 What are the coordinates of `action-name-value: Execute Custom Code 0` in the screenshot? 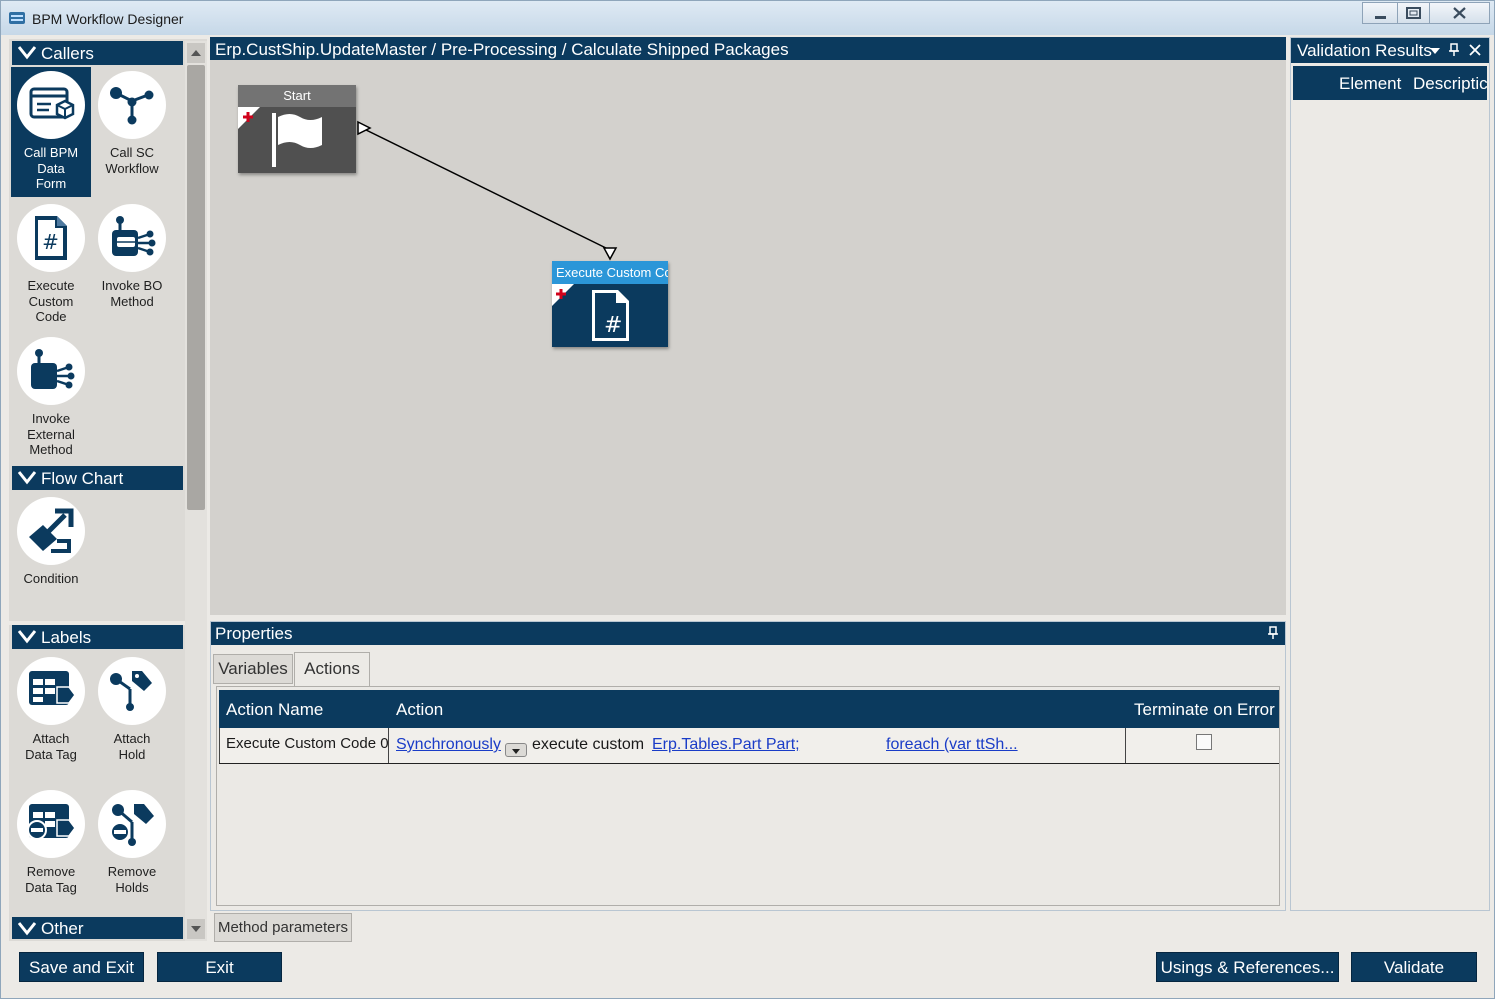 It's located at (307, 743).